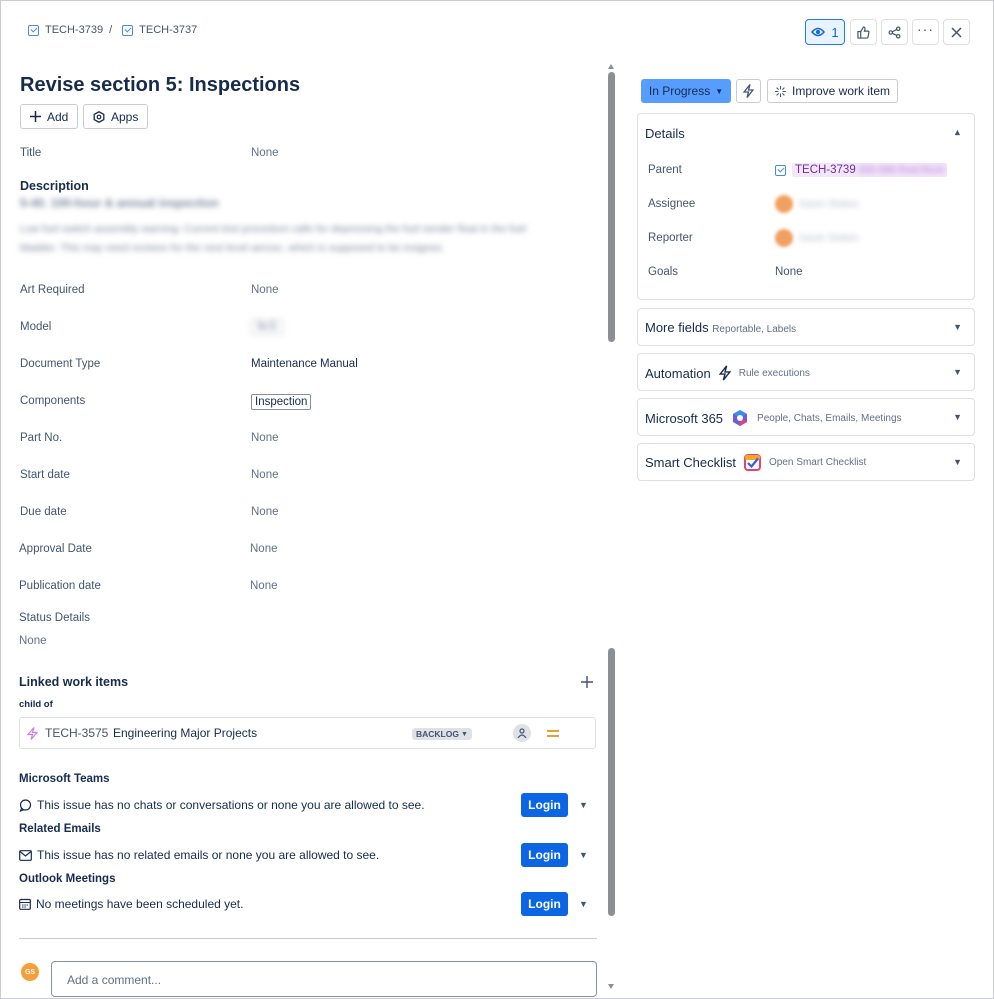 This screenshot has height=999, width=994. Describe the element at coordinates (841, 91) in the screenshot. I see `improve-work-item-label: Improve work item` at that location.